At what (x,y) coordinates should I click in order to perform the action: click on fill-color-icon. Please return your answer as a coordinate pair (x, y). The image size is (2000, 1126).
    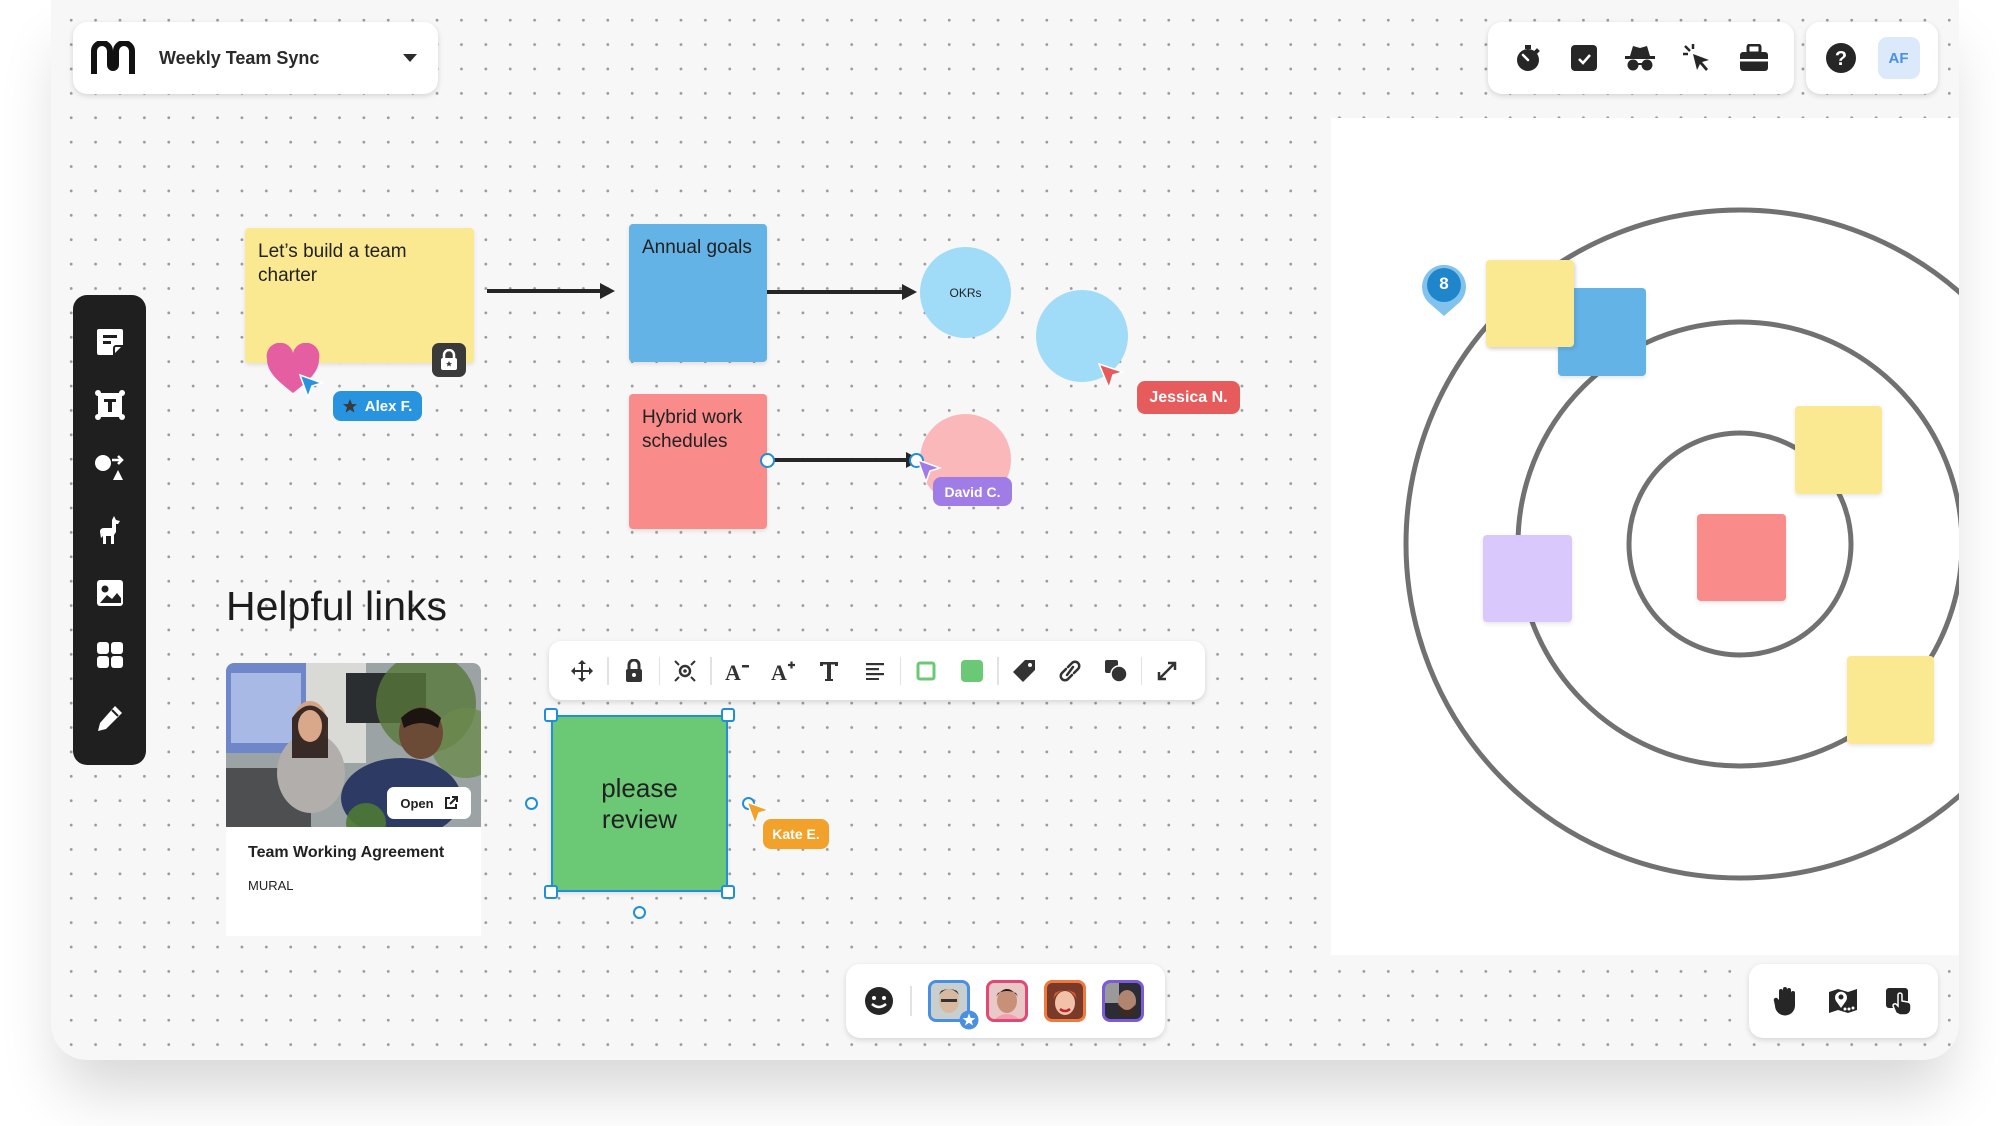
    Looking at the image, I should click on (972, 671).